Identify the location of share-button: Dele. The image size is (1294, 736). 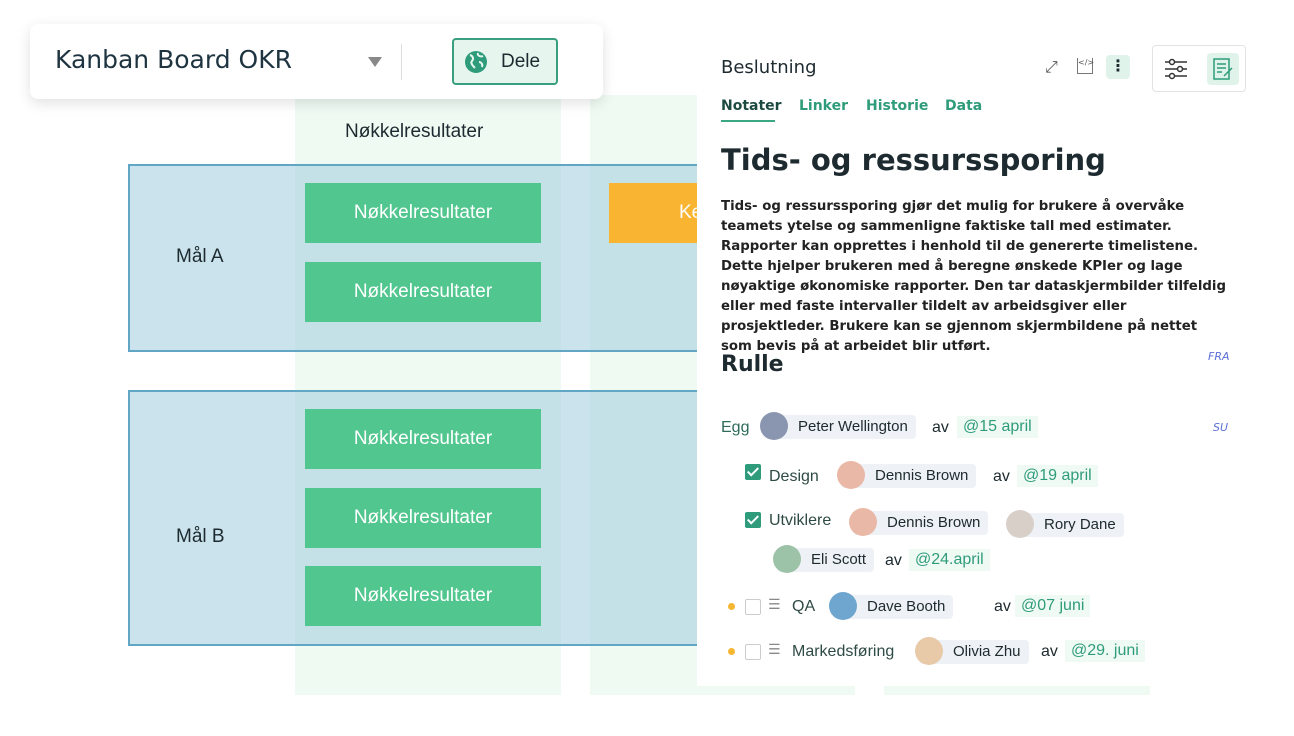
(505, 61).